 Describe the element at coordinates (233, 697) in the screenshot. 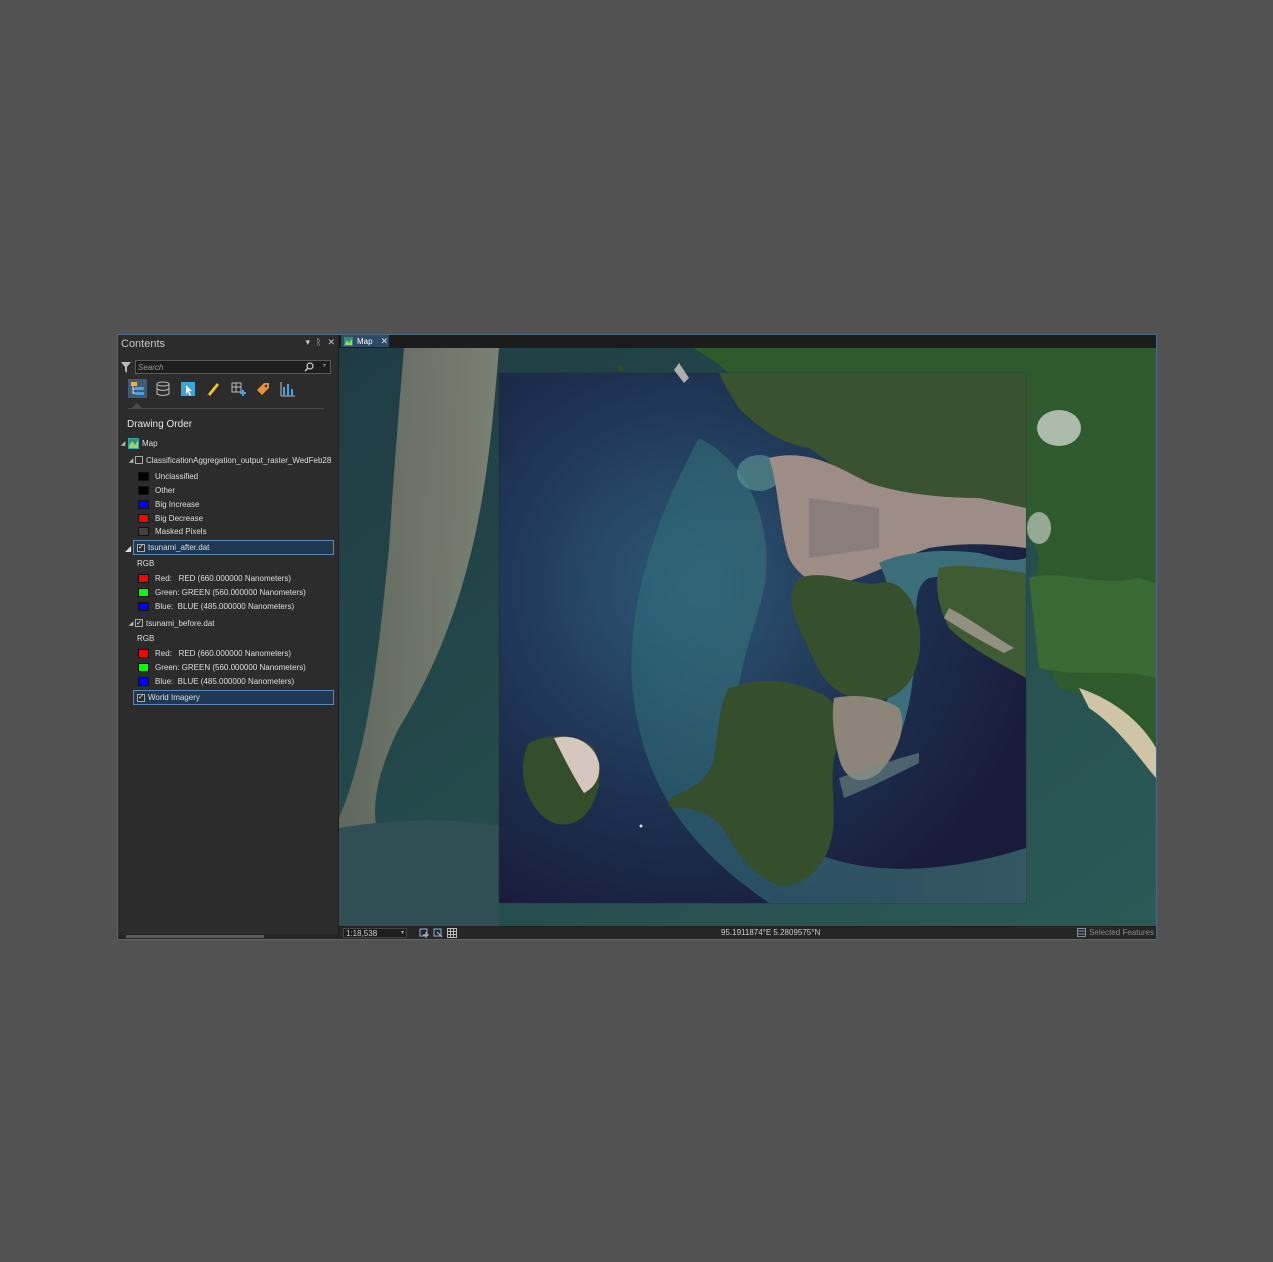

I see `layer-world-imagery: ✓ World Imagery` at that location.